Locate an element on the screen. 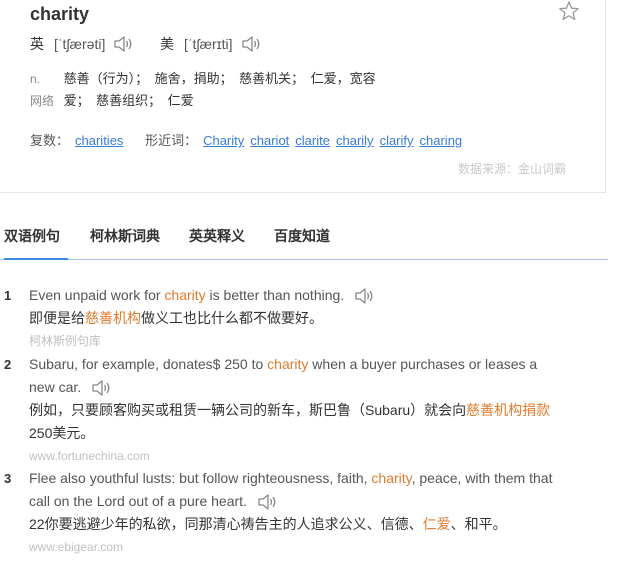 This screenshot has height=562, width=629. highlight-word: 慈善机构捐款 is located at coordinates (508, 410).